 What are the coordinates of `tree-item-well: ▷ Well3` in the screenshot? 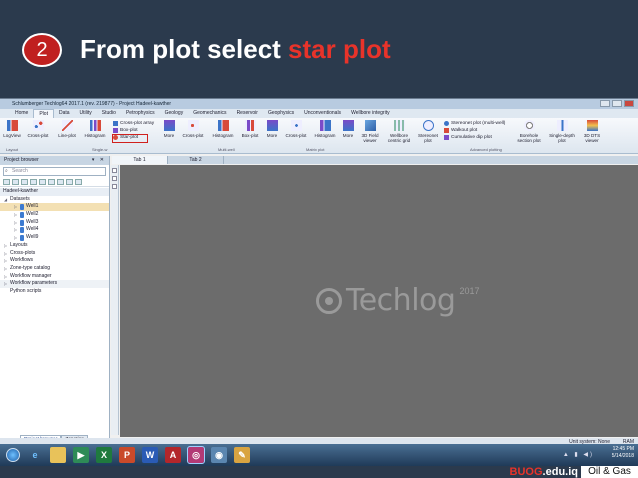 It's located at (54, 223).